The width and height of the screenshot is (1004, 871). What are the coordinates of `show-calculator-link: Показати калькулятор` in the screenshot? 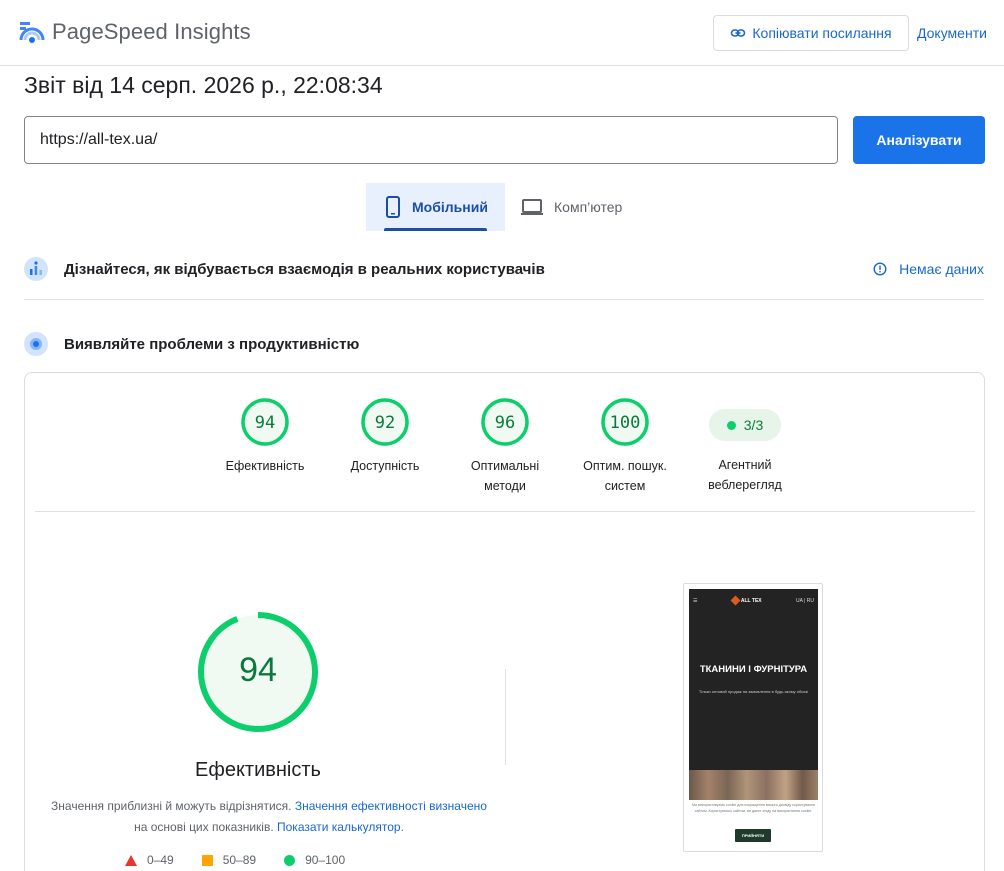 It's located at (339, 827).